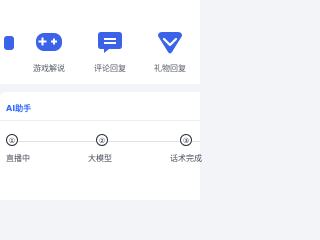 The image size is (320, 240). Describe the element at coordinates (49, 42) in the screenshot. I see `gamepad-plus-icon` at that location.